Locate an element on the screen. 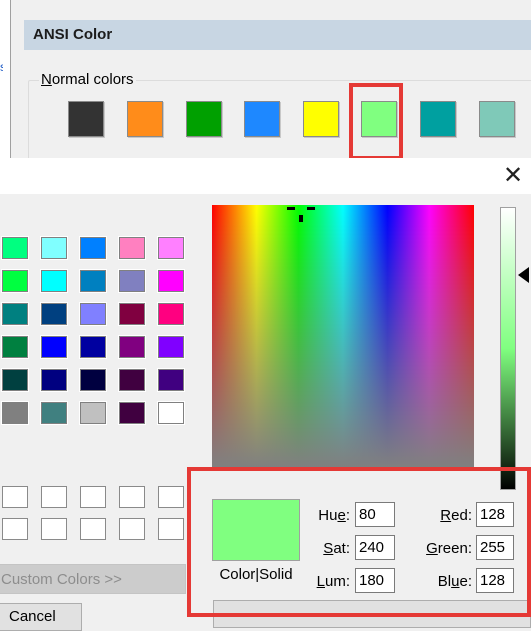 The width and height of the screenshot is (531, 631). normal-colors-label: Normal colors is located at coordinates (87, 80).